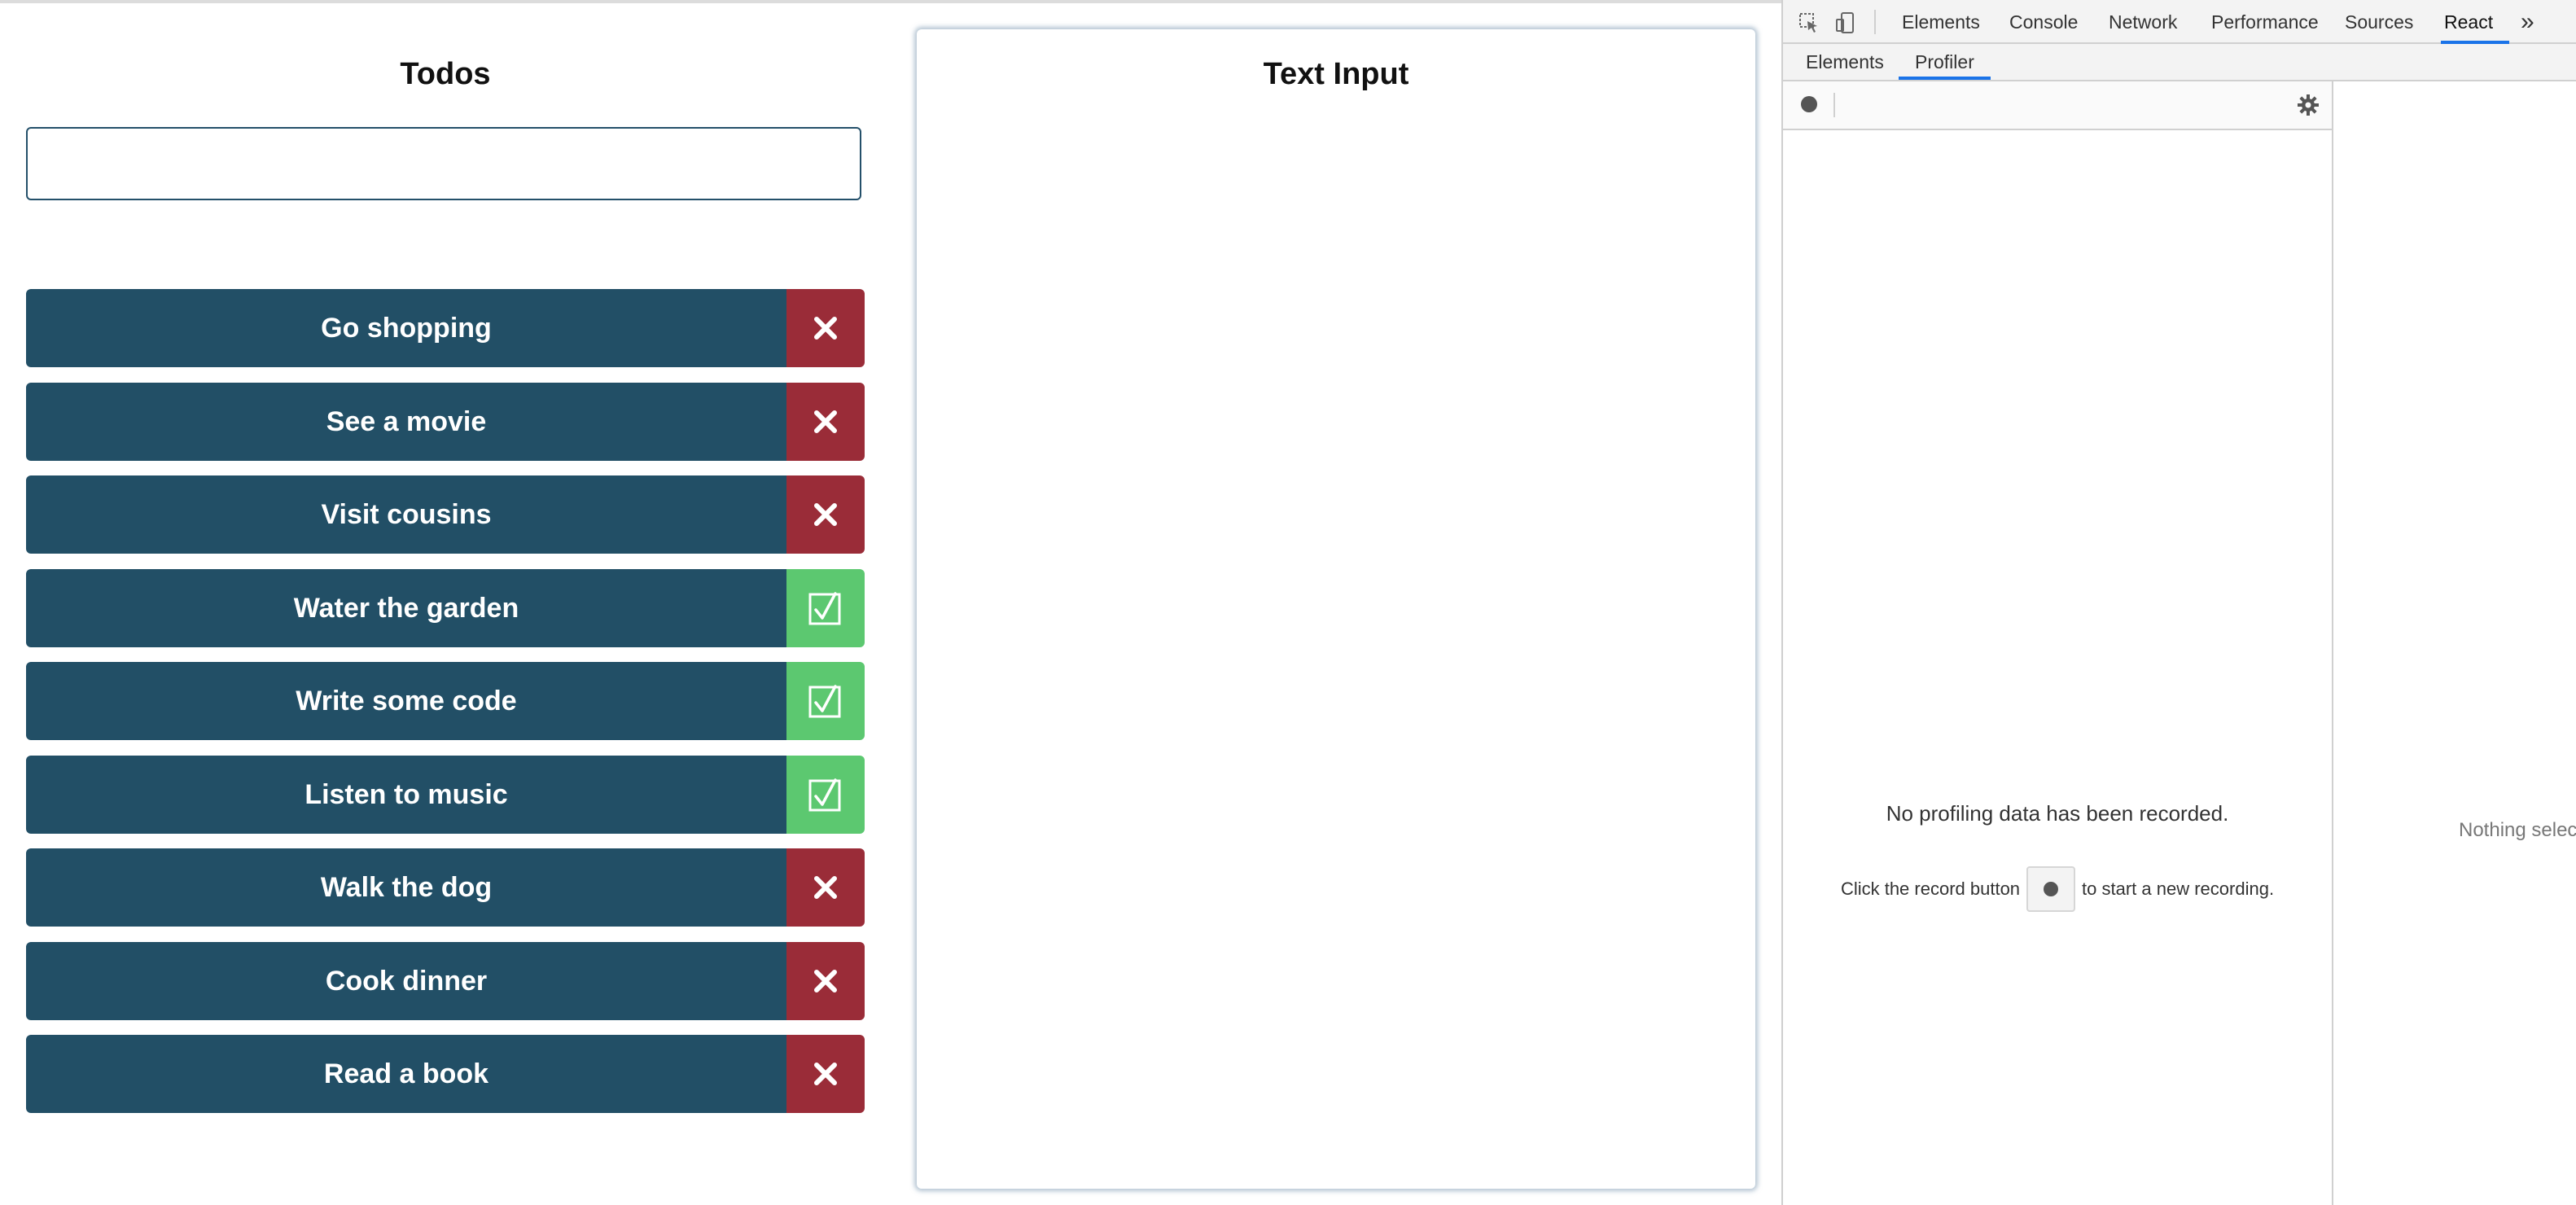 The width and height of the screenshot is (2576, 1205). Describe the element at coordinates (1809, 22) in the screenshot. I see `inspect-element-icon` at that location.